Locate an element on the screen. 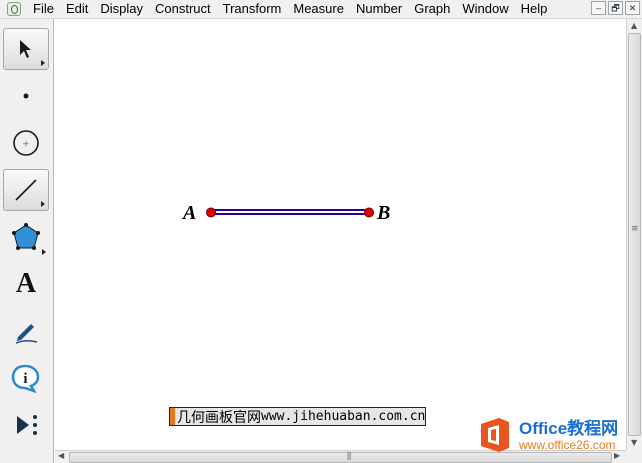 This screenshot has width=642, height=463. vertical-scroll-thumb: ≡ is located at coordinates (634, 234).